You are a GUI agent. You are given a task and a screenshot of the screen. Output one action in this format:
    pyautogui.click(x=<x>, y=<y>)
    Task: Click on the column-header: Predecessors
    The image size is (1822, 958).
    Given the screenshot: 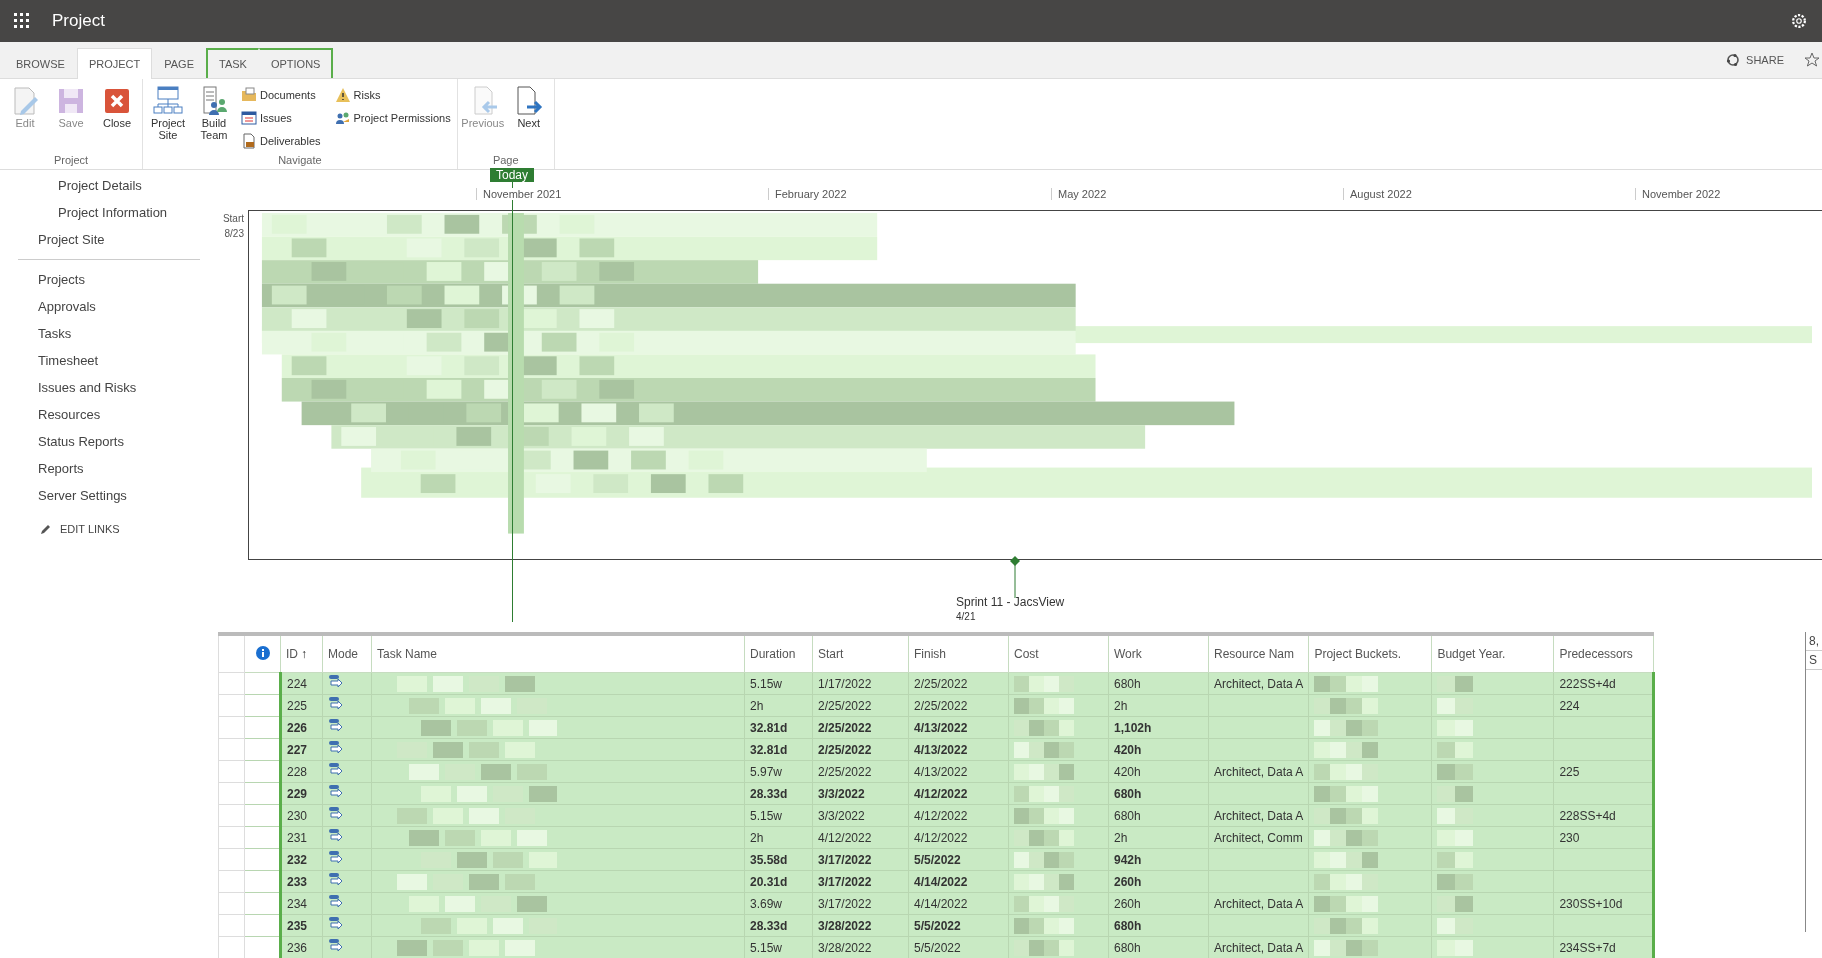 What is the action you would take?
    pyautogui.click(x=1603, y=653)
    